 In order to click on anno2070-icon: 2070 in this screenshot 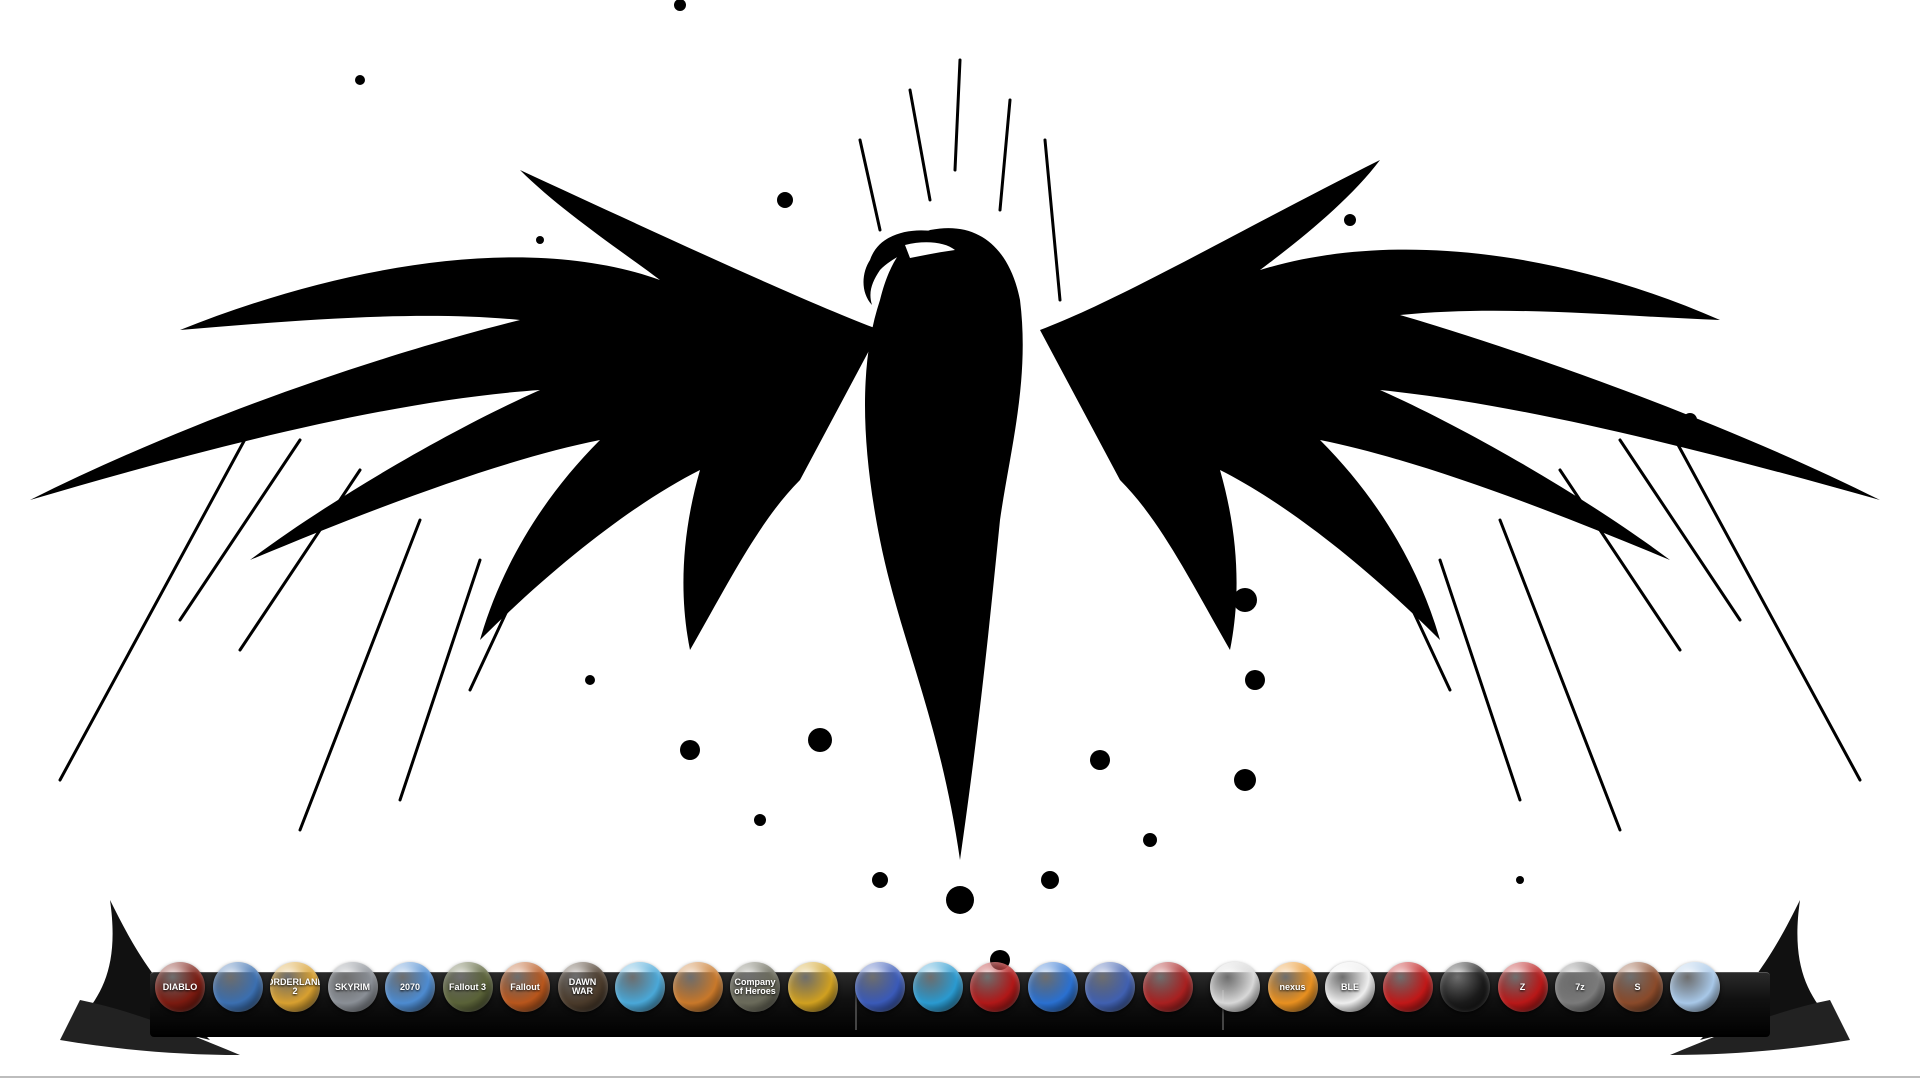, I will do `click(410, 987)`.